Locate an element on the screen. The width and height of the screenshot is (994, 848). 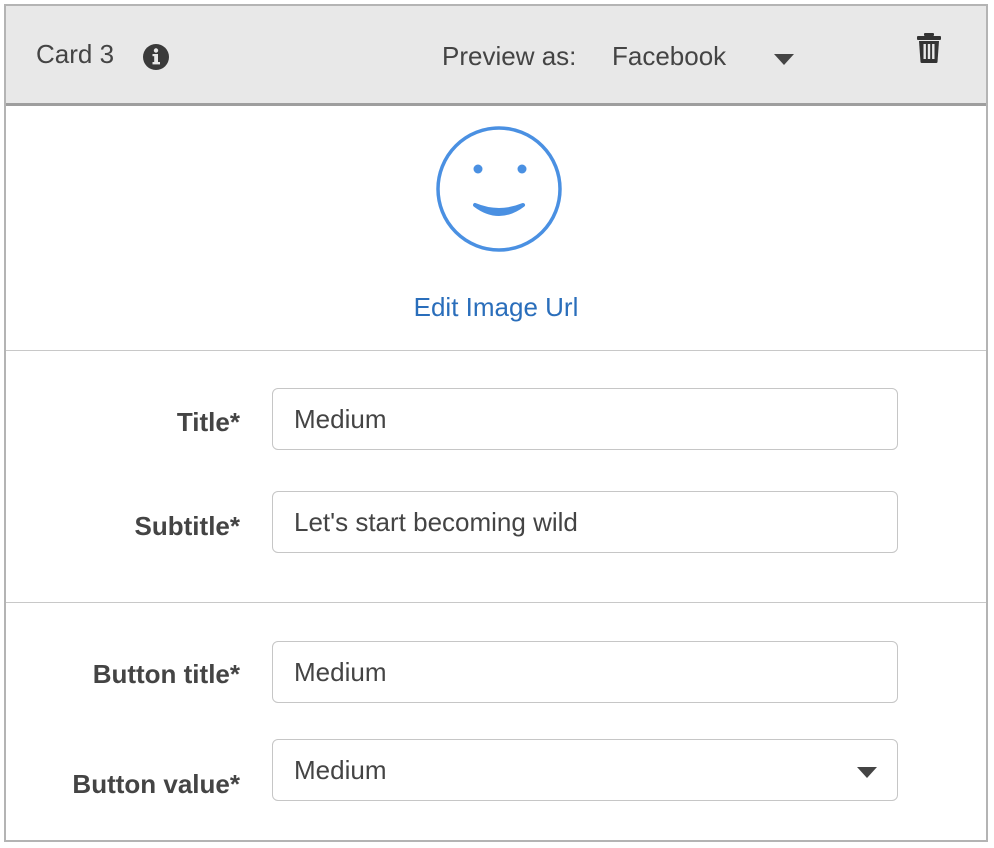
preview-as-label: Preview as: is located at coordinates (509, 56).